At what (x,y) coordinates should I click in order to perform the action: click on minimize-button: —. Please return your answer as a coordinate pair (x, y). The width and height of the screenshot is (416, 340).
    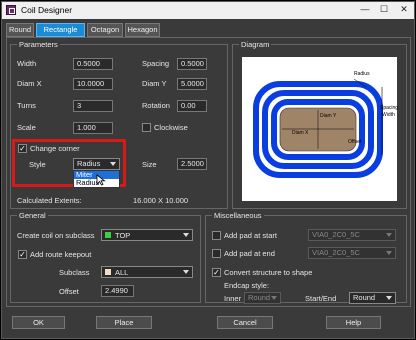
    Looking at the image, I should click on (365, 10).